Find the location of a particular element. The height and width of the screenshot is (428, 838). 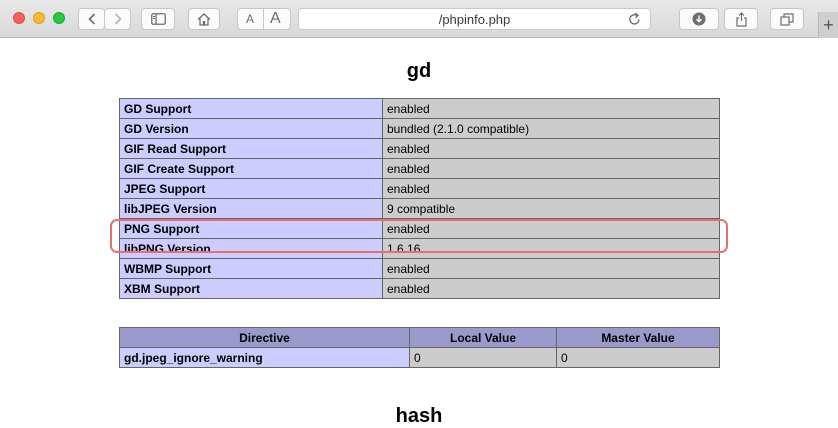

row-key: WBMP Support is located at coordinates (251, 268).